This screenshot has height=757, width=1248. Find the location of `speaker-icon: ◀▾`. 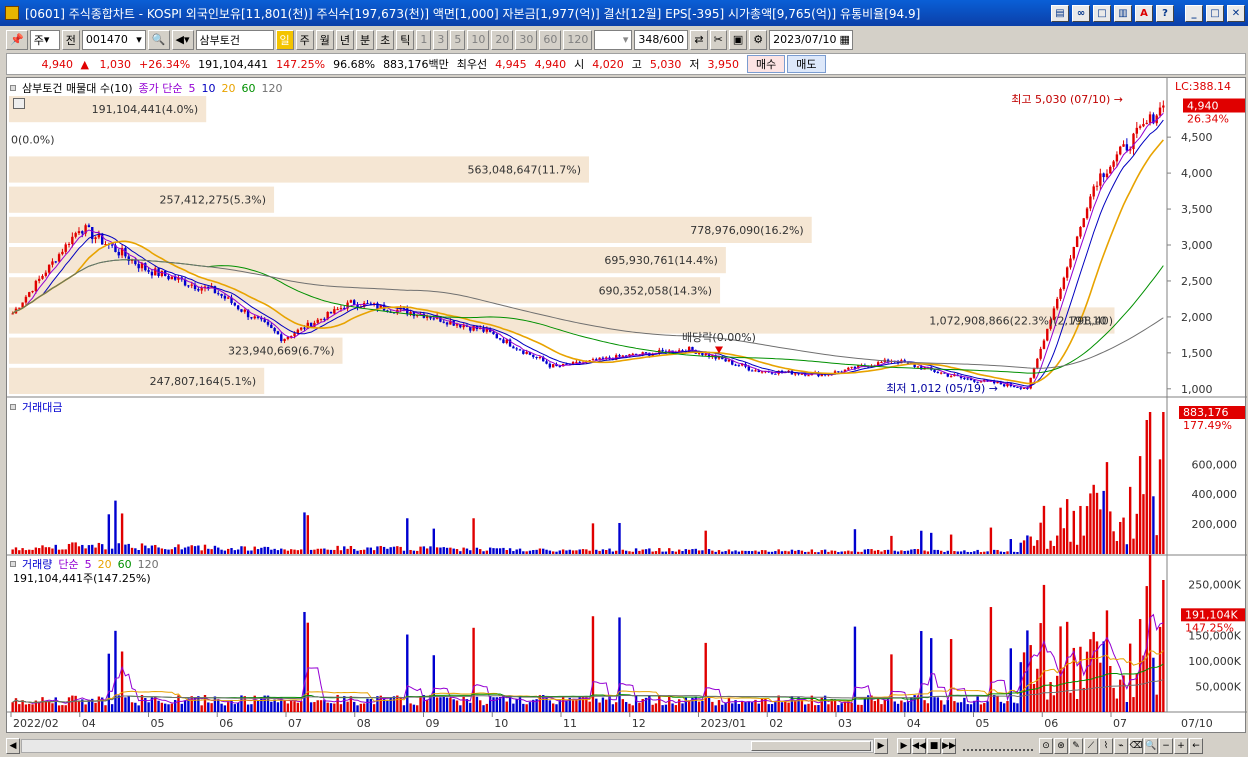

speaker-icon: ◀▾ is located at coordinates (182, 39).